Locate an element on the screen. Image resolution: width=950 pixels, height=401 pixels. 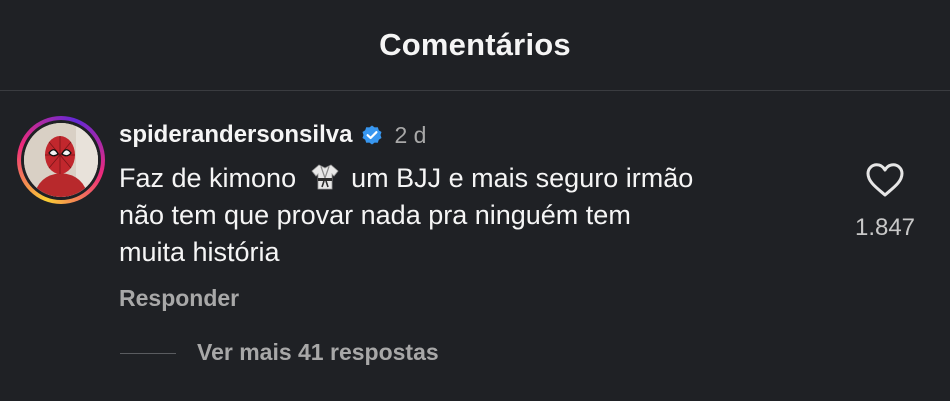
view-more-replies-button: Ver mais 41 respostas is located at coordinates (318, 352).